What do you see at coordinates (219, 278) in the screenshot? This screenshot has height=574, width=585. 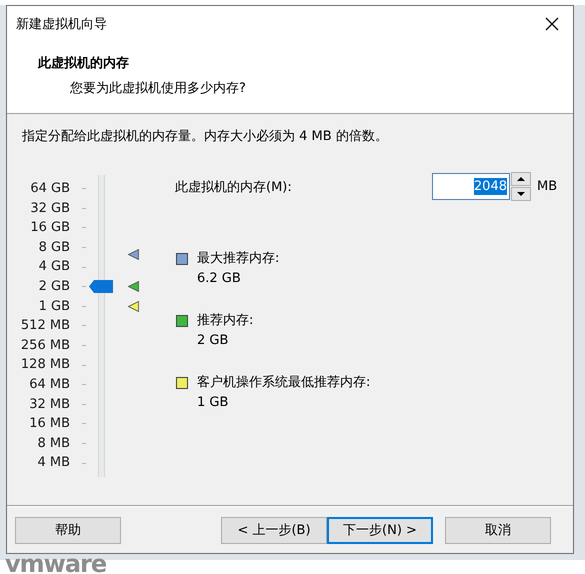 I see `legend-value: 6.2 GB` at bounding box center [219, 278].